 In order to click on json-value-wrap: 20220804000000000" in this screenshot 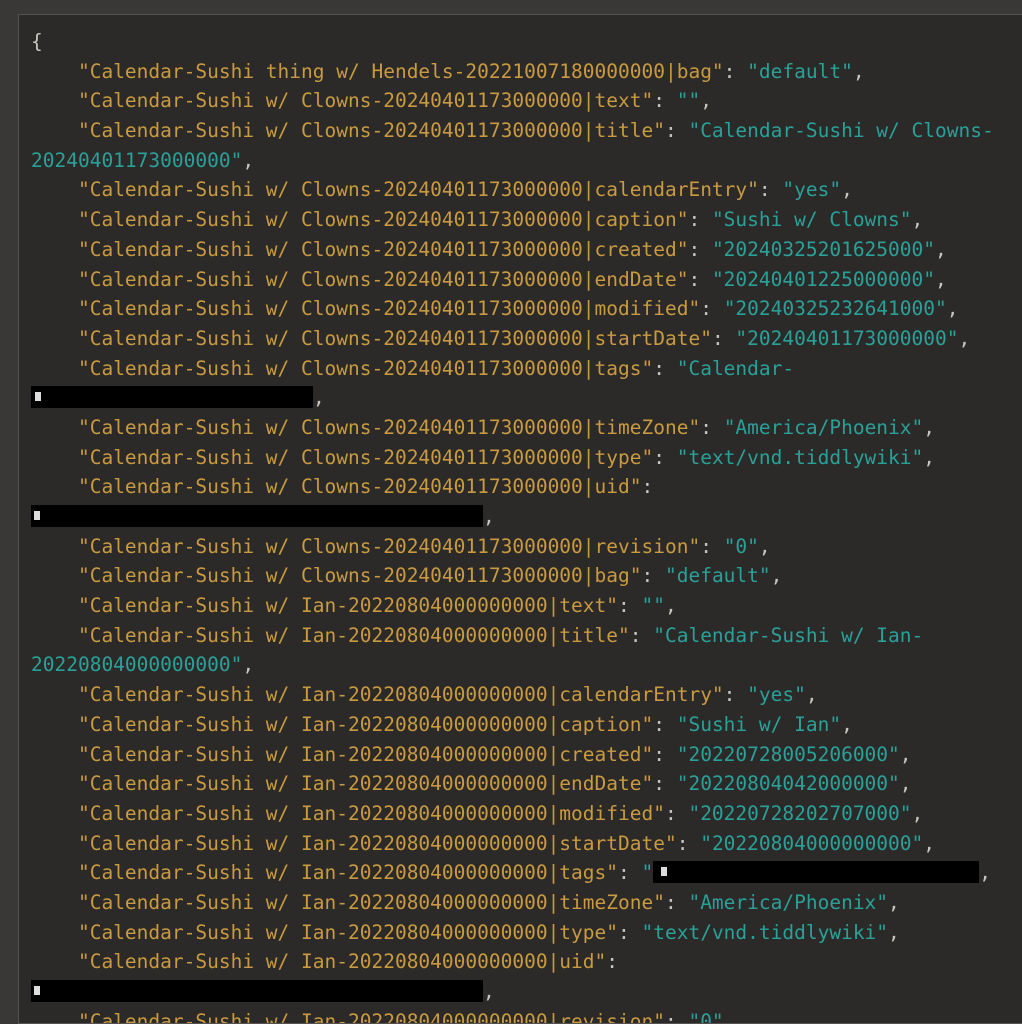, I will do `click(137, 665)`.